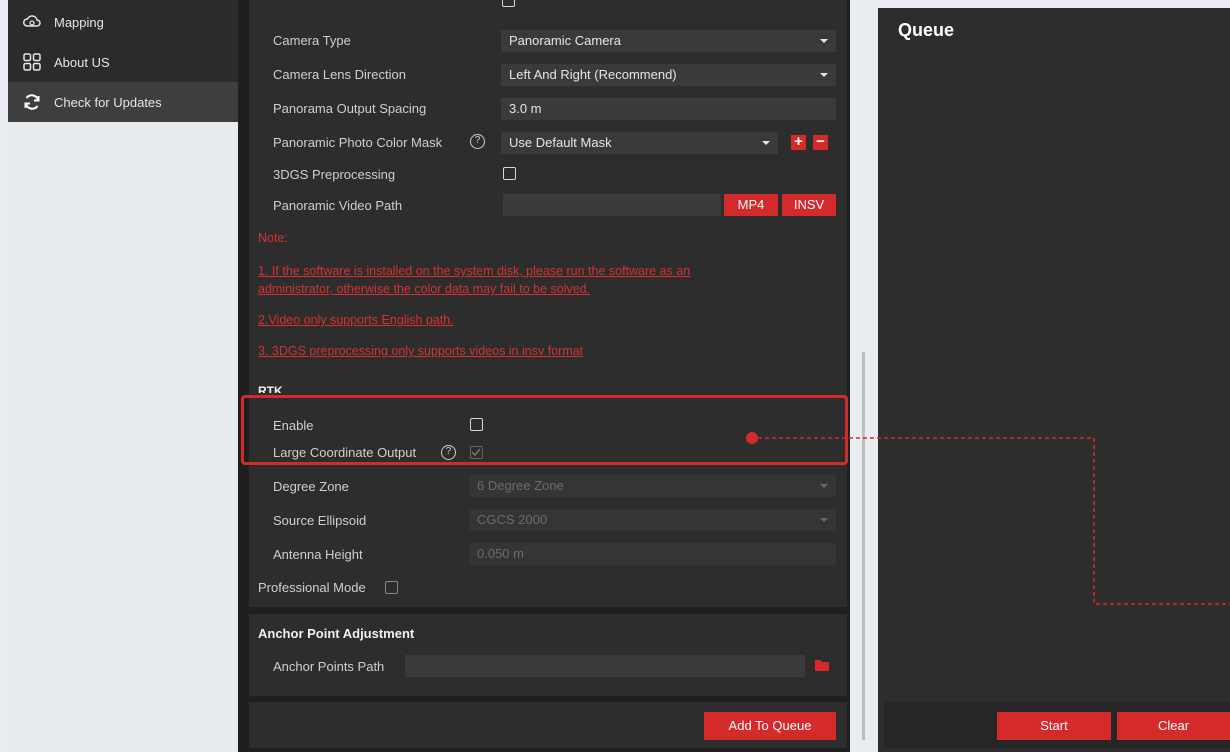 The width and height of the screenshot is (1230, 752). Describe the element at coordinates (312, 587) in the screenshot. I see `professional-mode-label: Professional Mode` at that location.